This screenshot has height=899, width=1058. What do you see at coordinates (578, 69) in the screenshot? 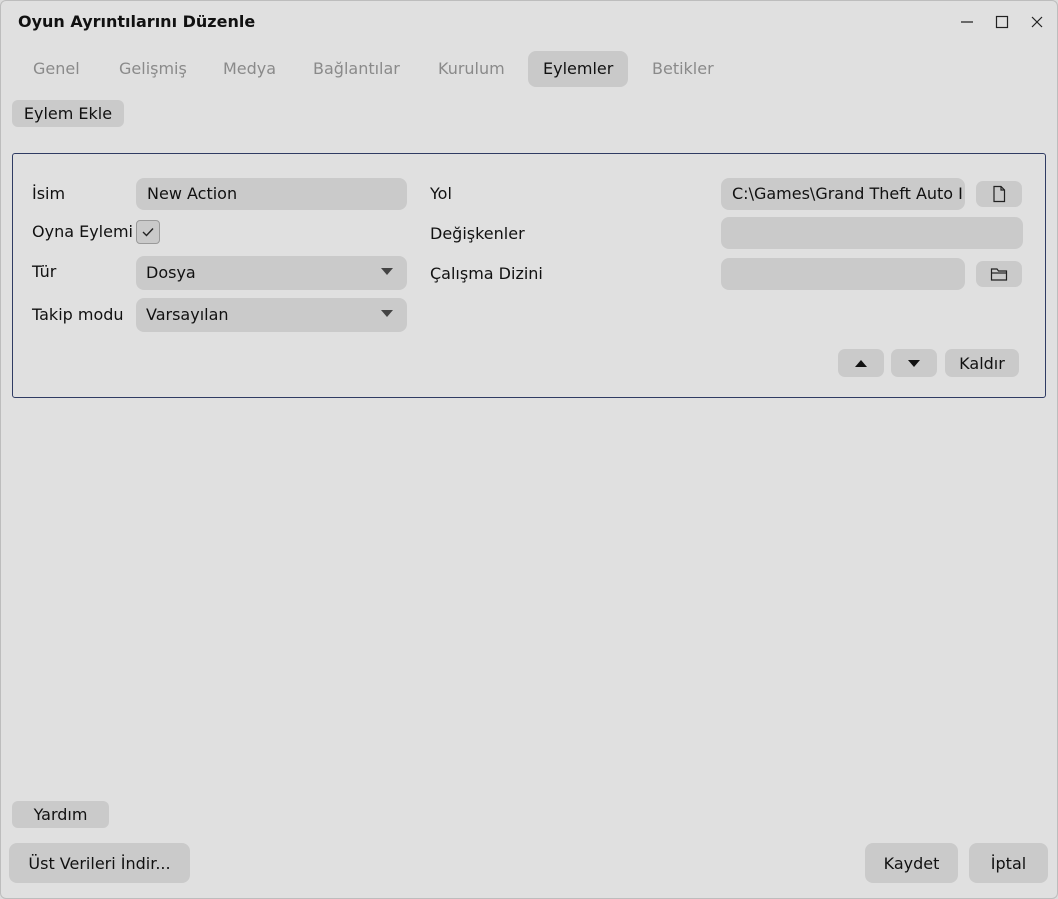
I see `tab-actions: Eylemler` at bounding box center [578, 69].